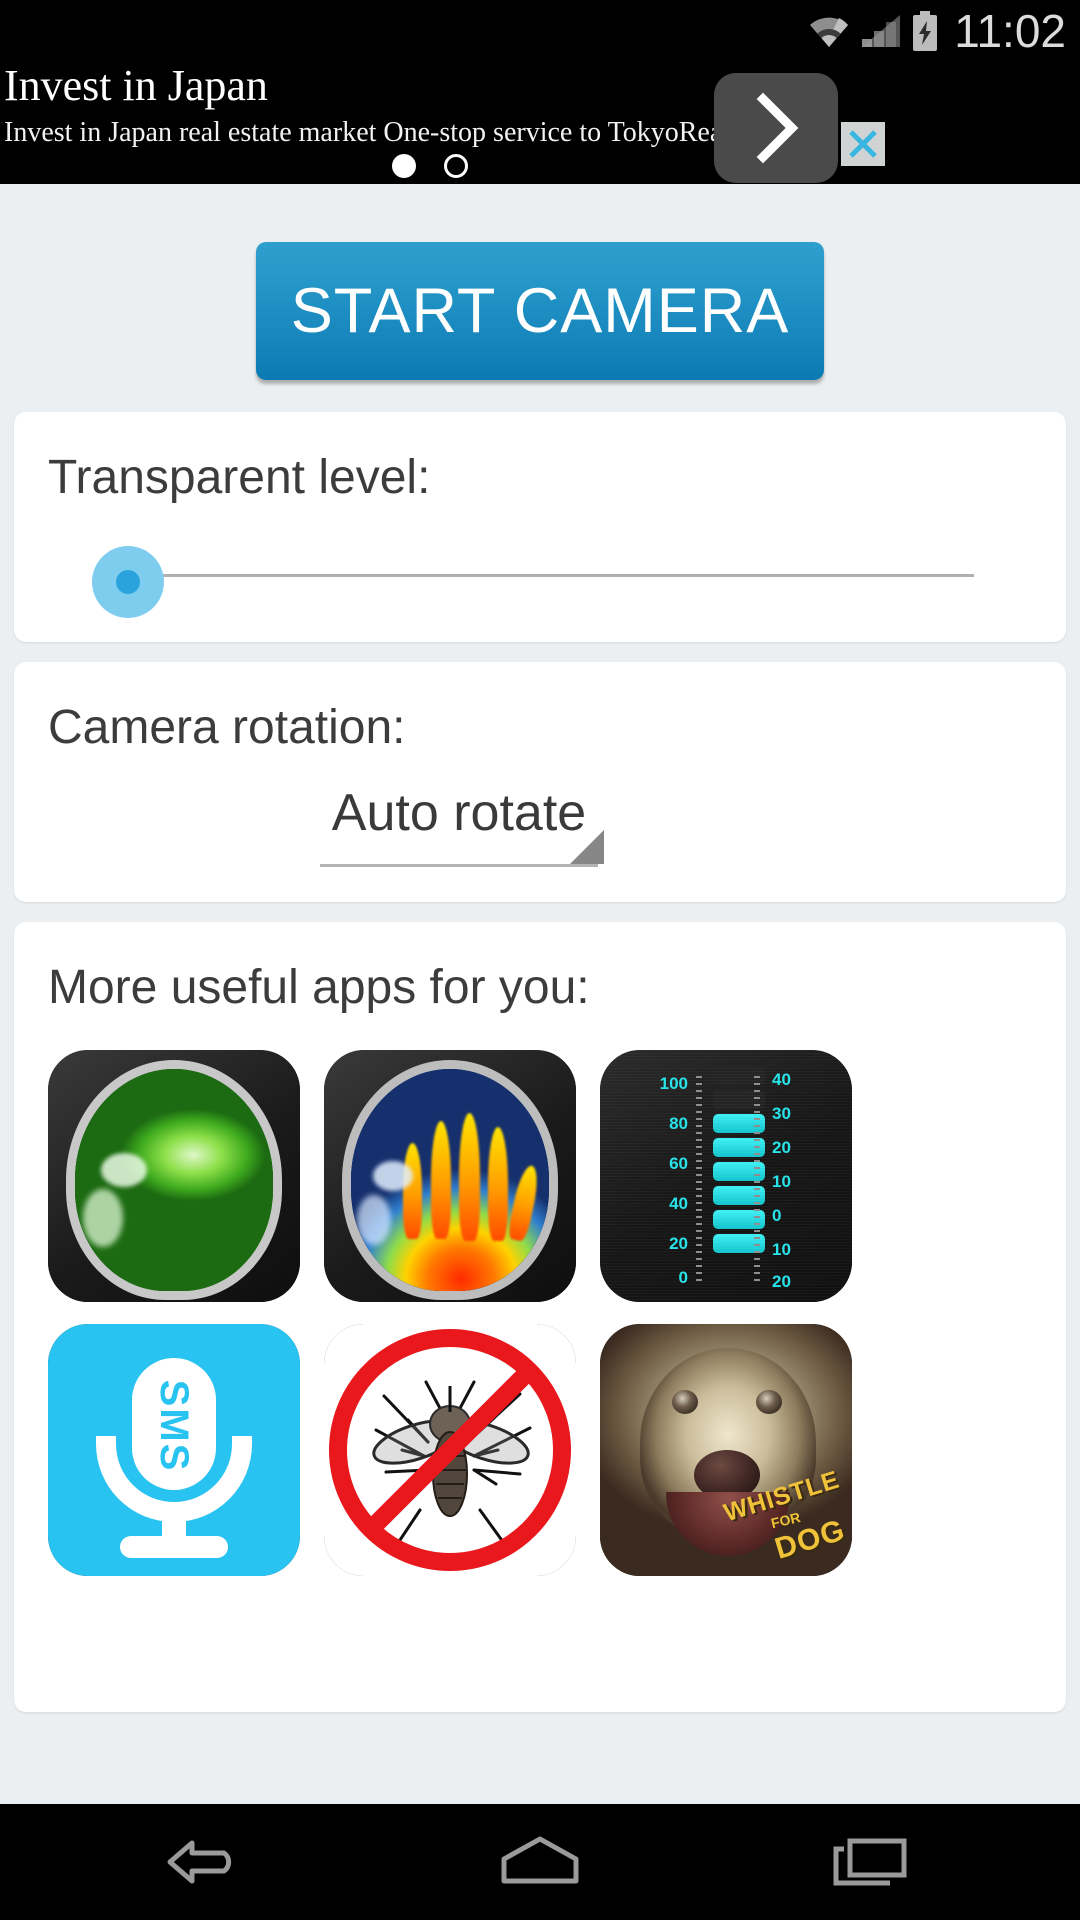 Image resolution: width=1080 pixels, height=1920 pixels. I want to click on app-icon-sms-voice-mic: SMS, so click(174, 1450).